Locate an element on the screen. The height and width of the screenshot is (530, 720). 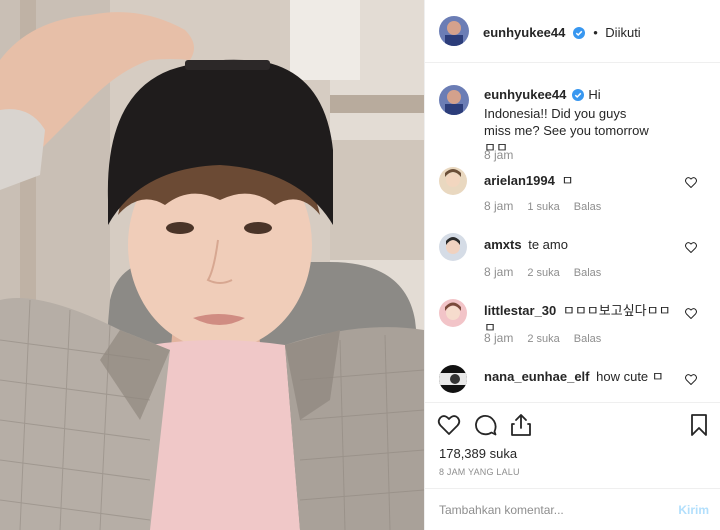
add-comment-bar: Kirim is located at coordinates (572, 509).